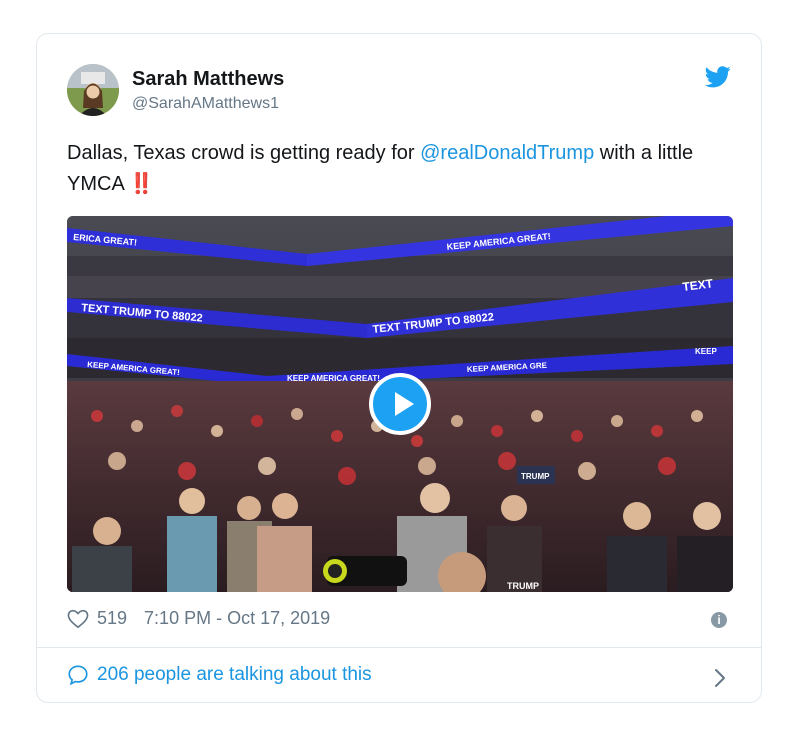  Describe the element at coordinates (706, 351) in the screenshot. I see `banner-text: KEEP` at that location.